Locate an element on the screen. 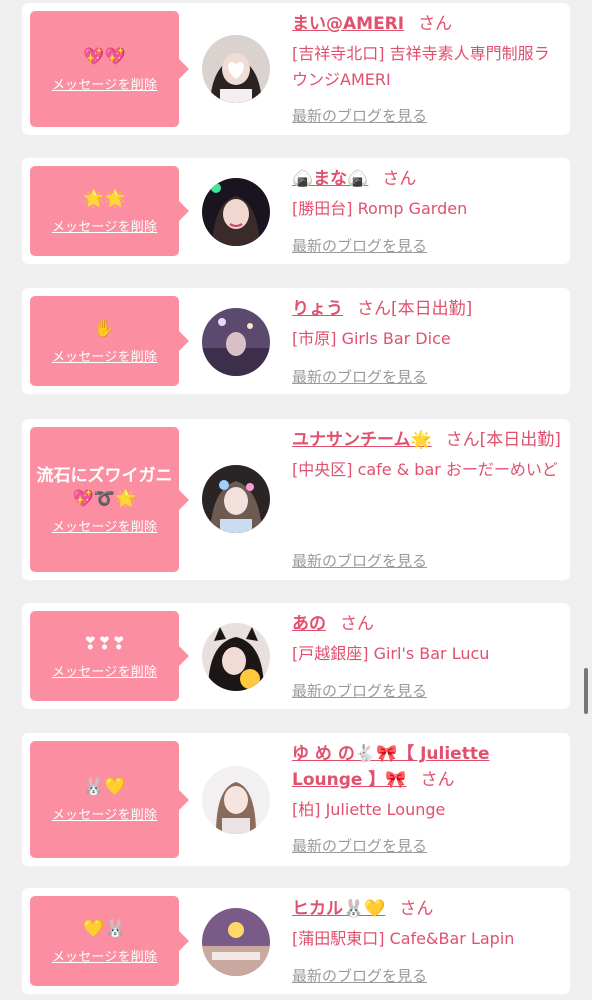 The image size is (592, 1000). shop-name: [蒲田駅東口] Cafe&Bar Lapin is located at coordinates (403, 938).